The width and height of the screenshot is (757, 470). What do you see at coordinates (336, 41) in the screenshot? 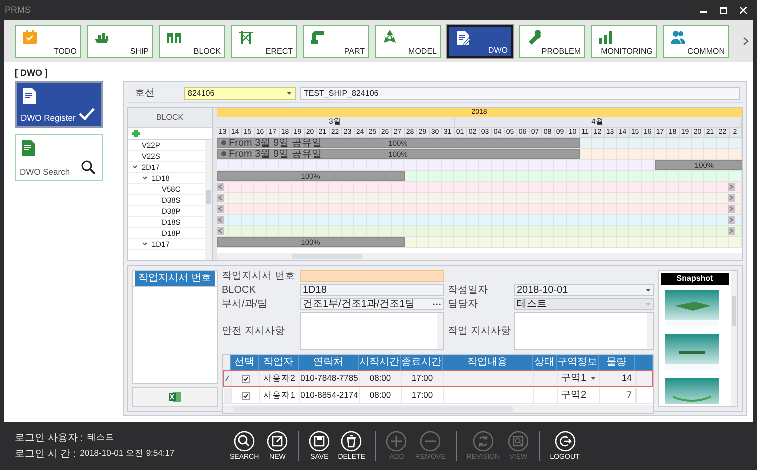
I see `module-button: PART` at bounding box center [336, 41].